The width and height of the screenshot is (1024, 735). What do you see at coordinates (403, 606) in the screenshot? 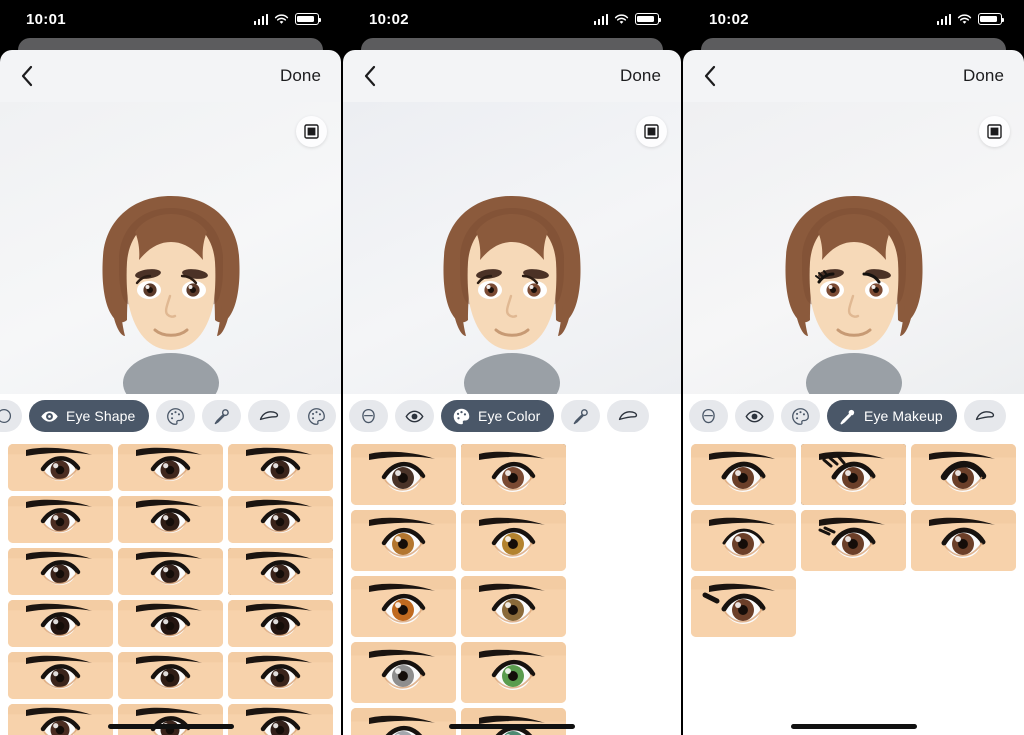
I see `eye-color-copper` at bounding box center [403, 606].